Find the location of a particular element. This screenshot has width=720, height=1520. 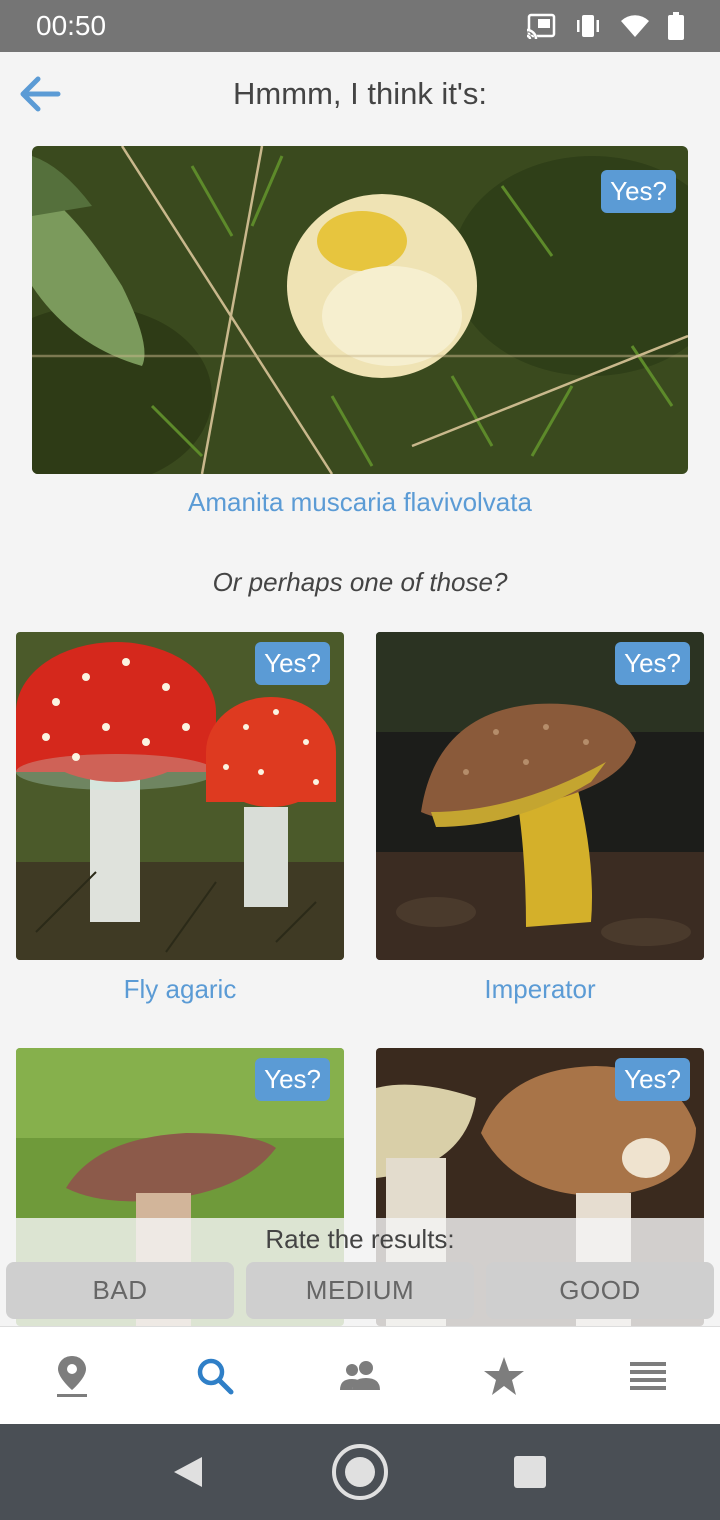

rate-good-button: GOOD is located at coordinates (600, 1290).